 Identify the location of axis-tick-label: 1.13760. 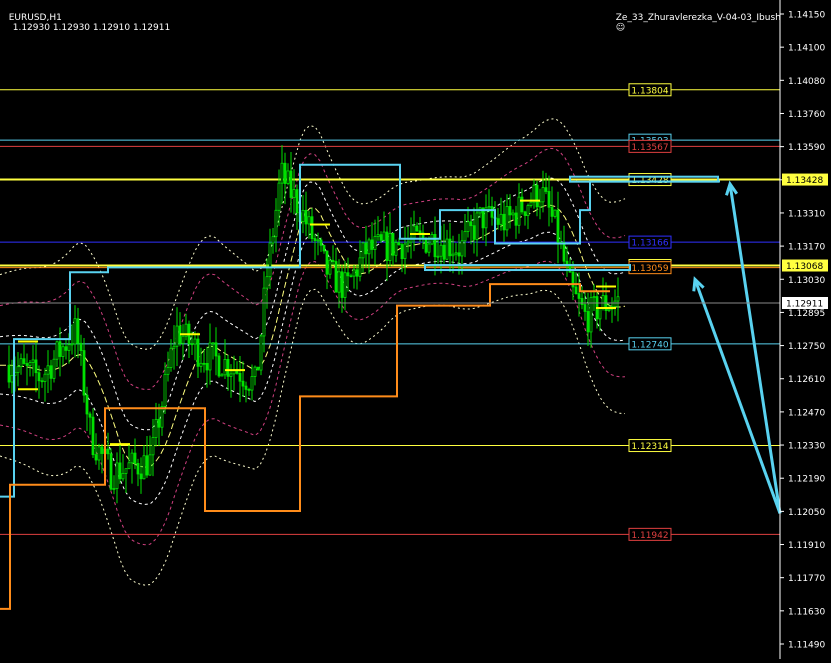
(806, 115).